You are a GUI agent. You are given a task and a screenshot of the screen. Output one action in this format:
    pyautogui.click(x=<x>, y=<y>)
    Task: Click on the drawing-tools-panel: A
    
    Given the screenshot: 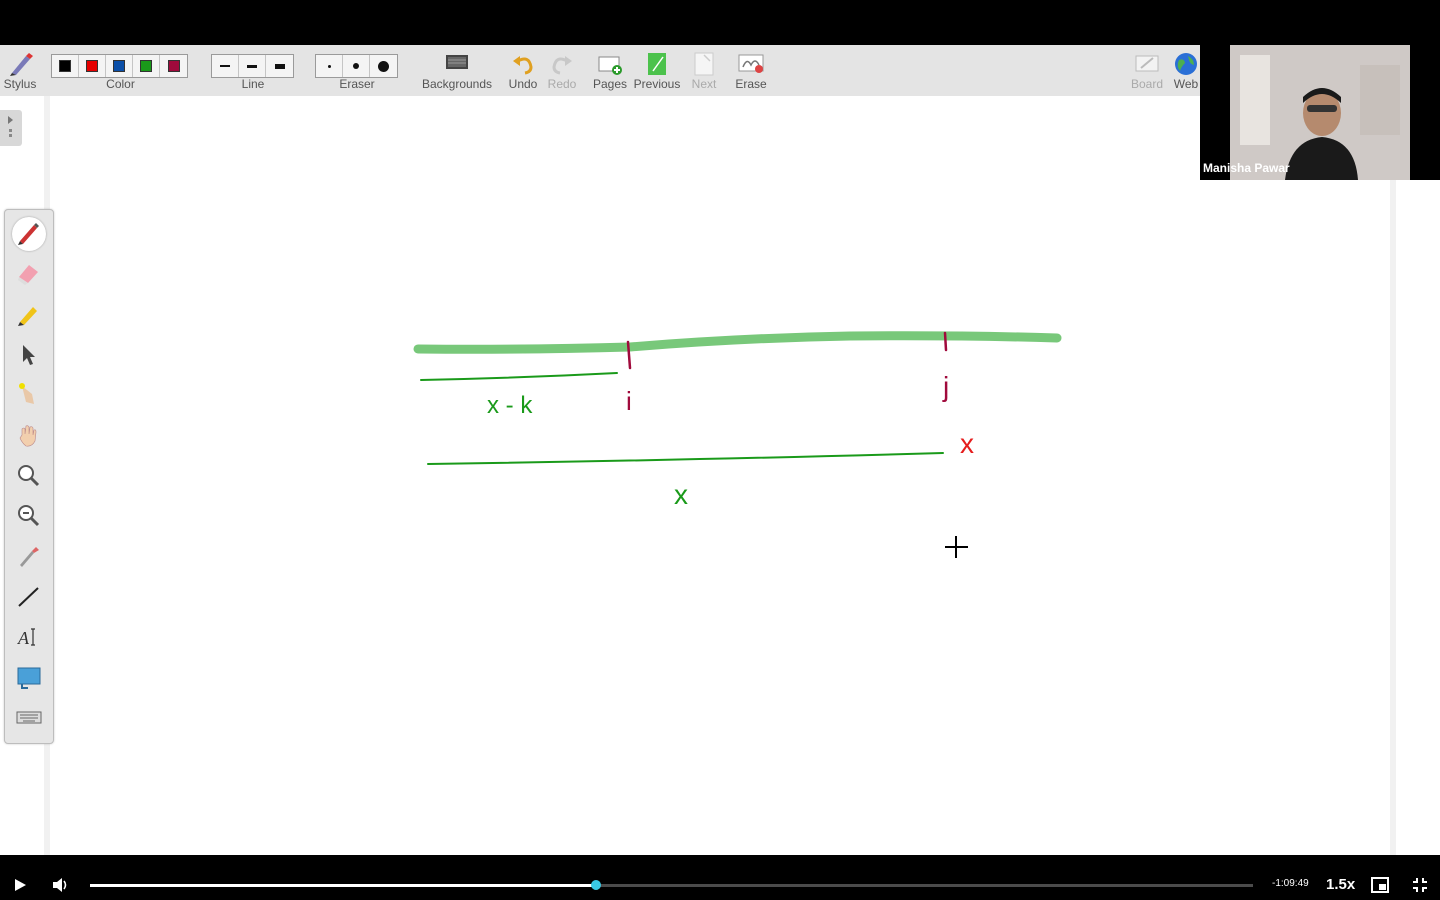 What is the action you would take?
    pyautogui.click(x=29, y=476)
    